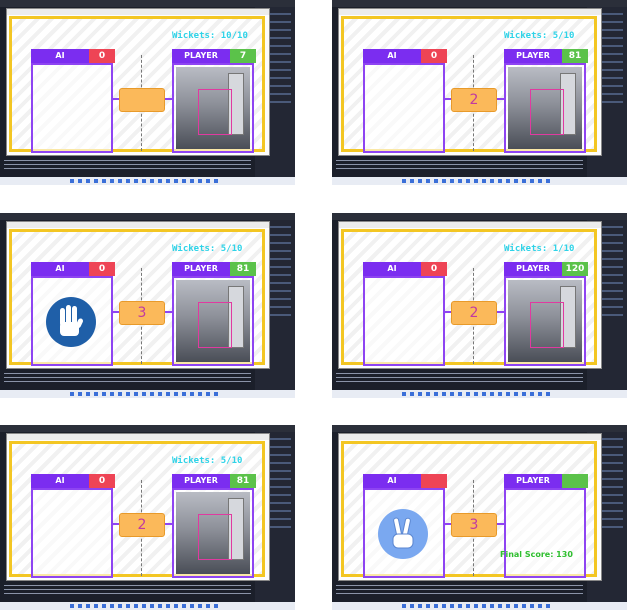 This screenshot has height=610, width=632. Describe the element at coordinates (137, 297) in the screenshot. I see `game-canvas: Wickets: 5/10 AI 0 3 PLAYER 81` at that location.